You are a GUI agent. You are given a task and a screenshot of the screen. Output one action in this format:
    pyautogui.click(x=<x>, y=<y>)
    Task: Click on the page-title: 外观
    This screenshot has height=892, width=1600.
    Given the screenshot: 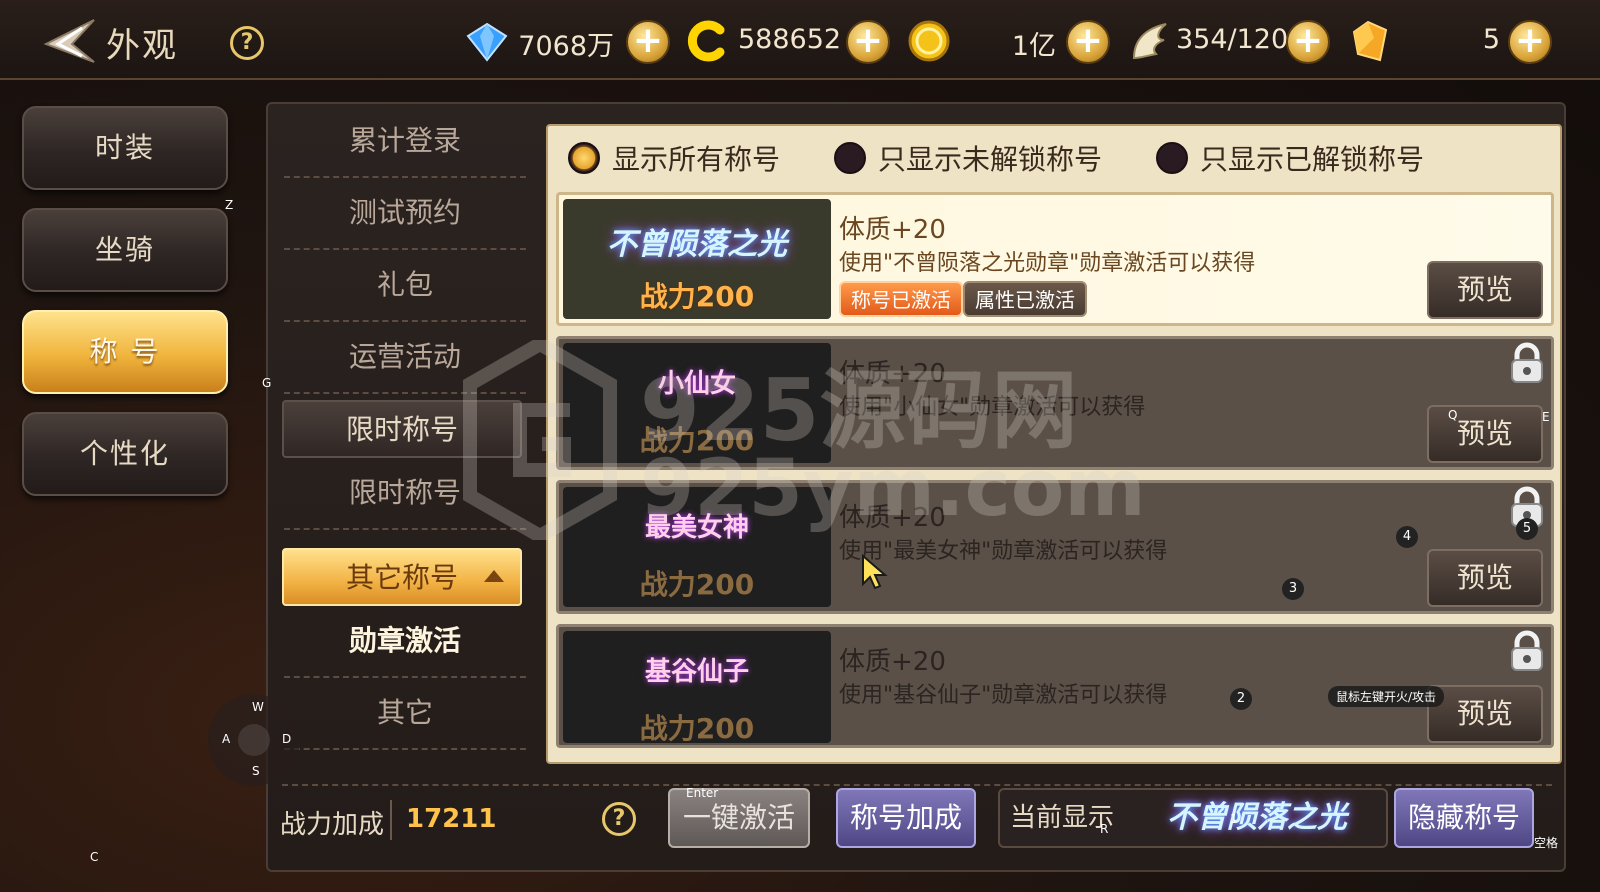 What is the action you would take?
    pyautogui.click(x=142, y=46)
    